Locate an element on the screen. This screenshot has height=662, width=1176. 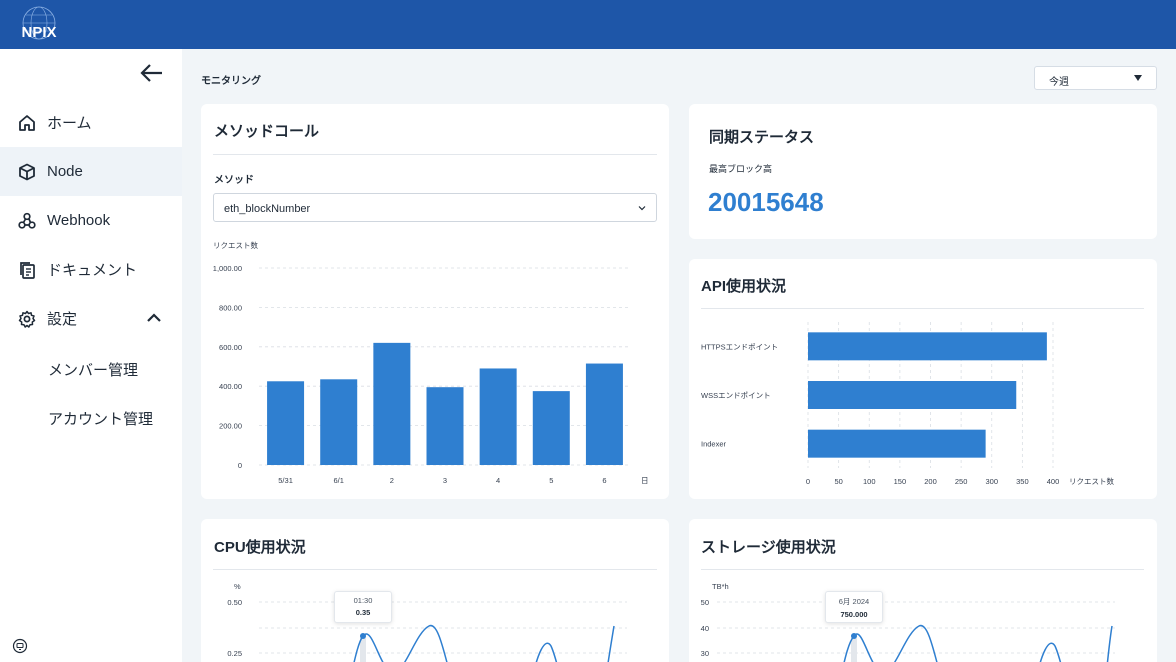
chevron-up-icon is located at coordinates (154, 318).